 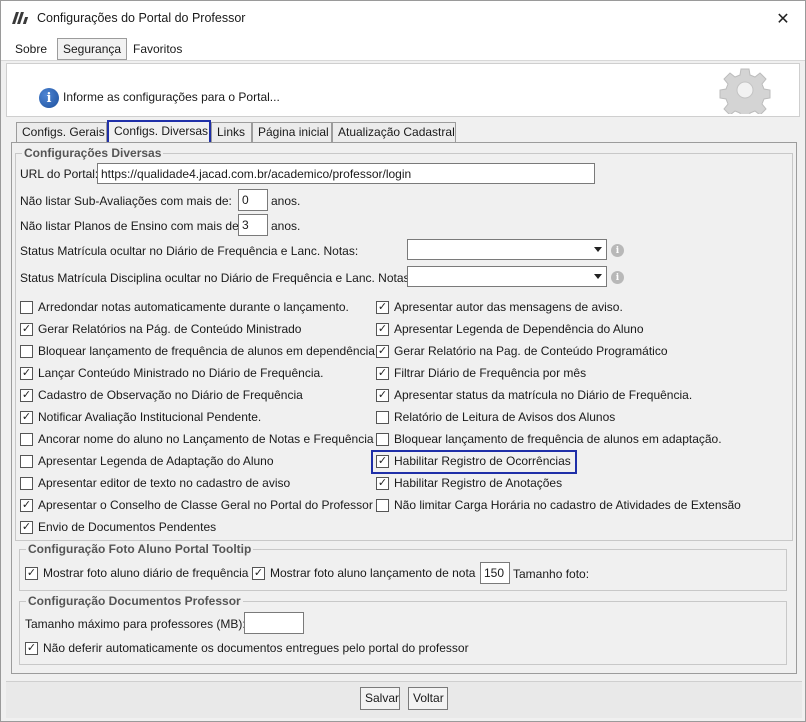 What do you see at coordinates (551, 574) in the screenshot?
I see `tamanho-foto-label: Tamanho foto:` at bounding box center [551, 574].